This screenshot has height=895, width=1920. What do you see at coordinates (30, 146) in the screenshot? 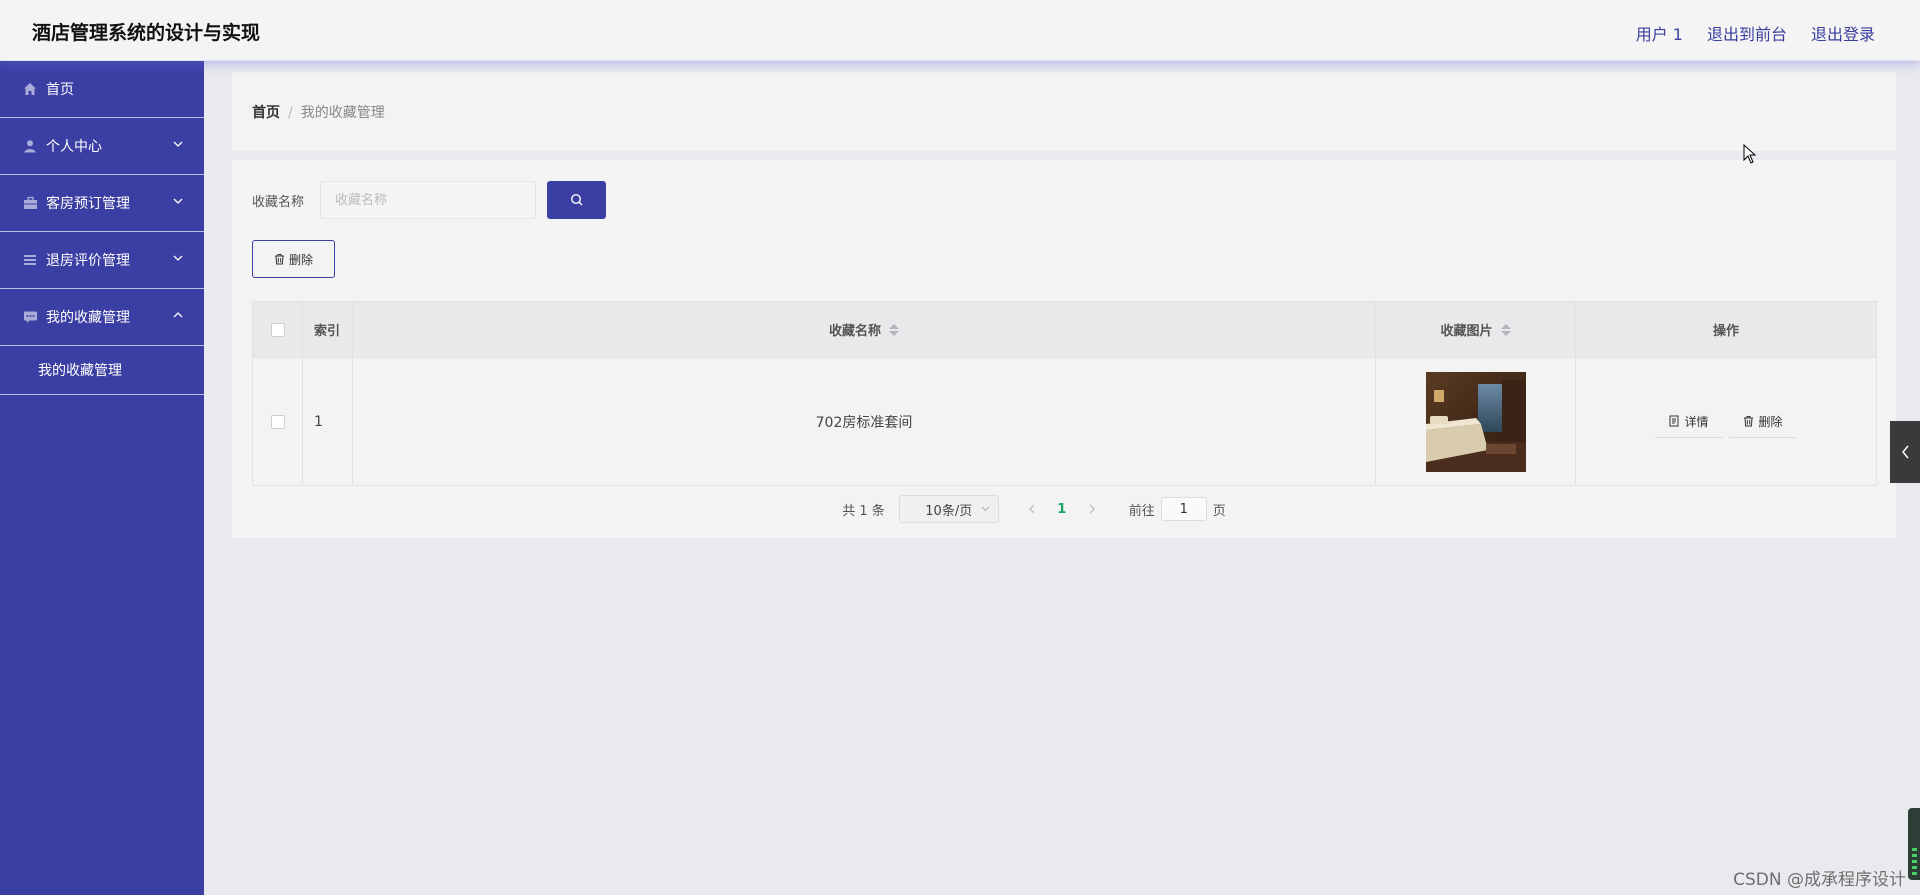
I see `user-icon` at bounding box center [30, 146].